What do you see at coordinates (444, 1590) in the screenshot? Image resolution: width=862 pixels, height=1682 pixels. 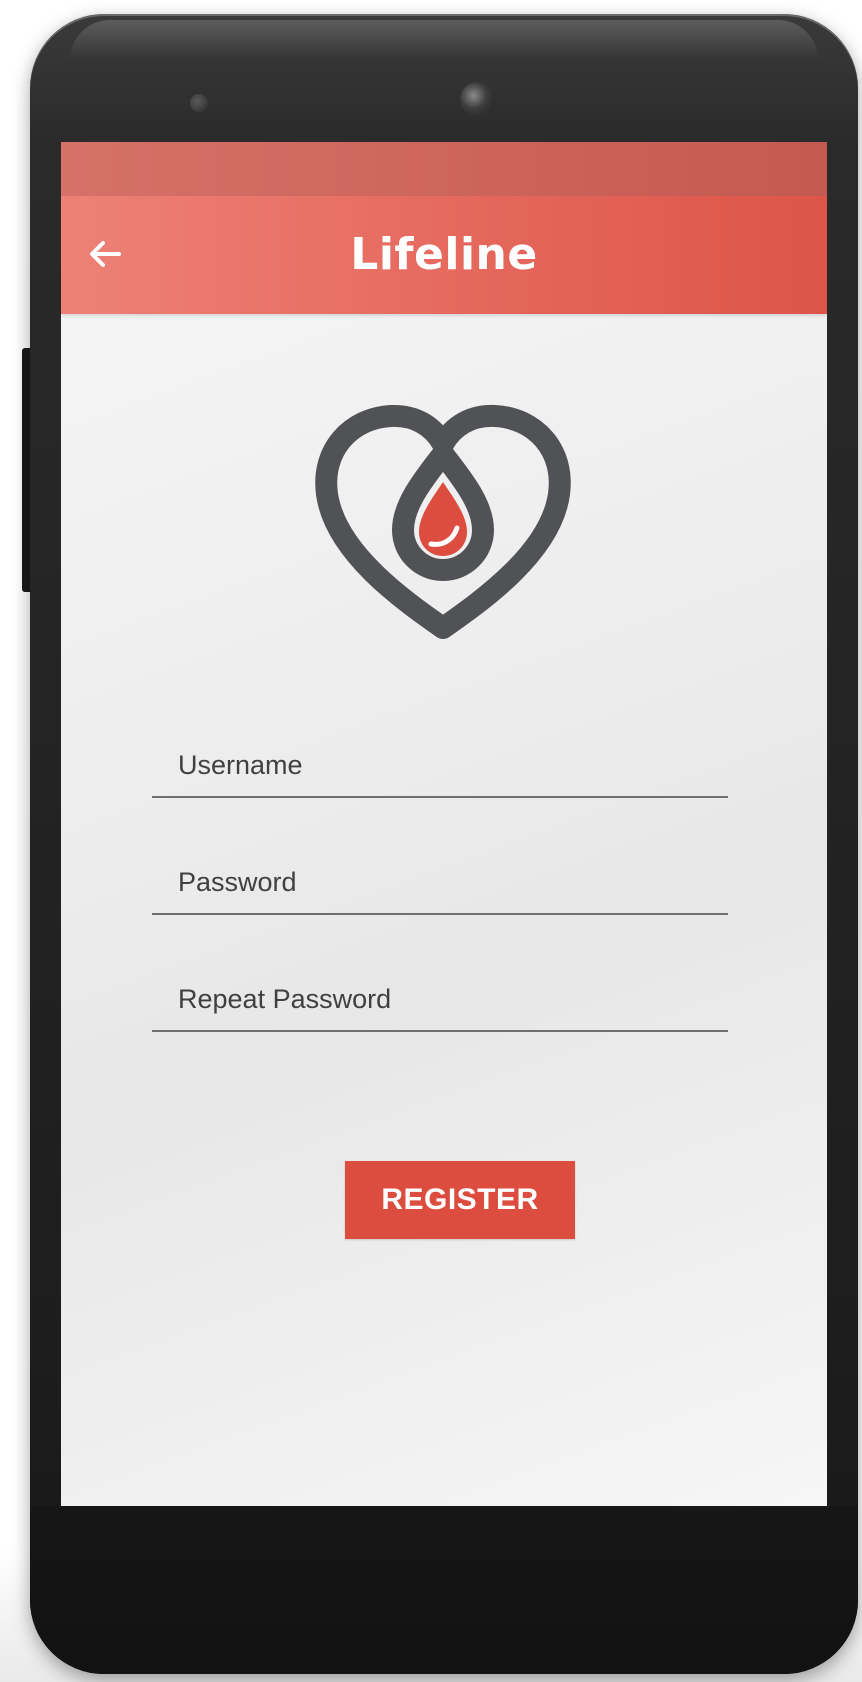 I see `phone-bottom-bezel` at bounding box center [444, 1590].